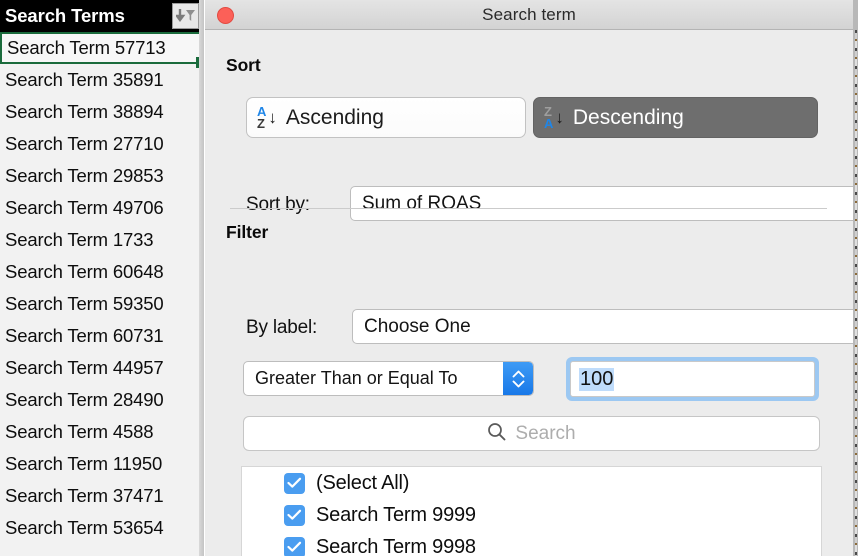  What do you see at coordinates (102, 208) in the screenshot?
I see `spreadsheet-cell: Search Term 49706` at bounding box center [102, 208].